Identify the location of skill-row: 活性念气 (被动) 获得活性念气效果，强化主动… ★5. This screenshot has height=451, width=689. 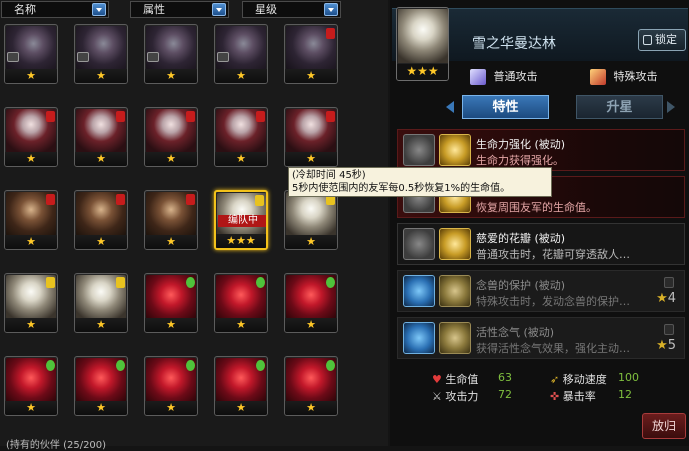
(541, 338).